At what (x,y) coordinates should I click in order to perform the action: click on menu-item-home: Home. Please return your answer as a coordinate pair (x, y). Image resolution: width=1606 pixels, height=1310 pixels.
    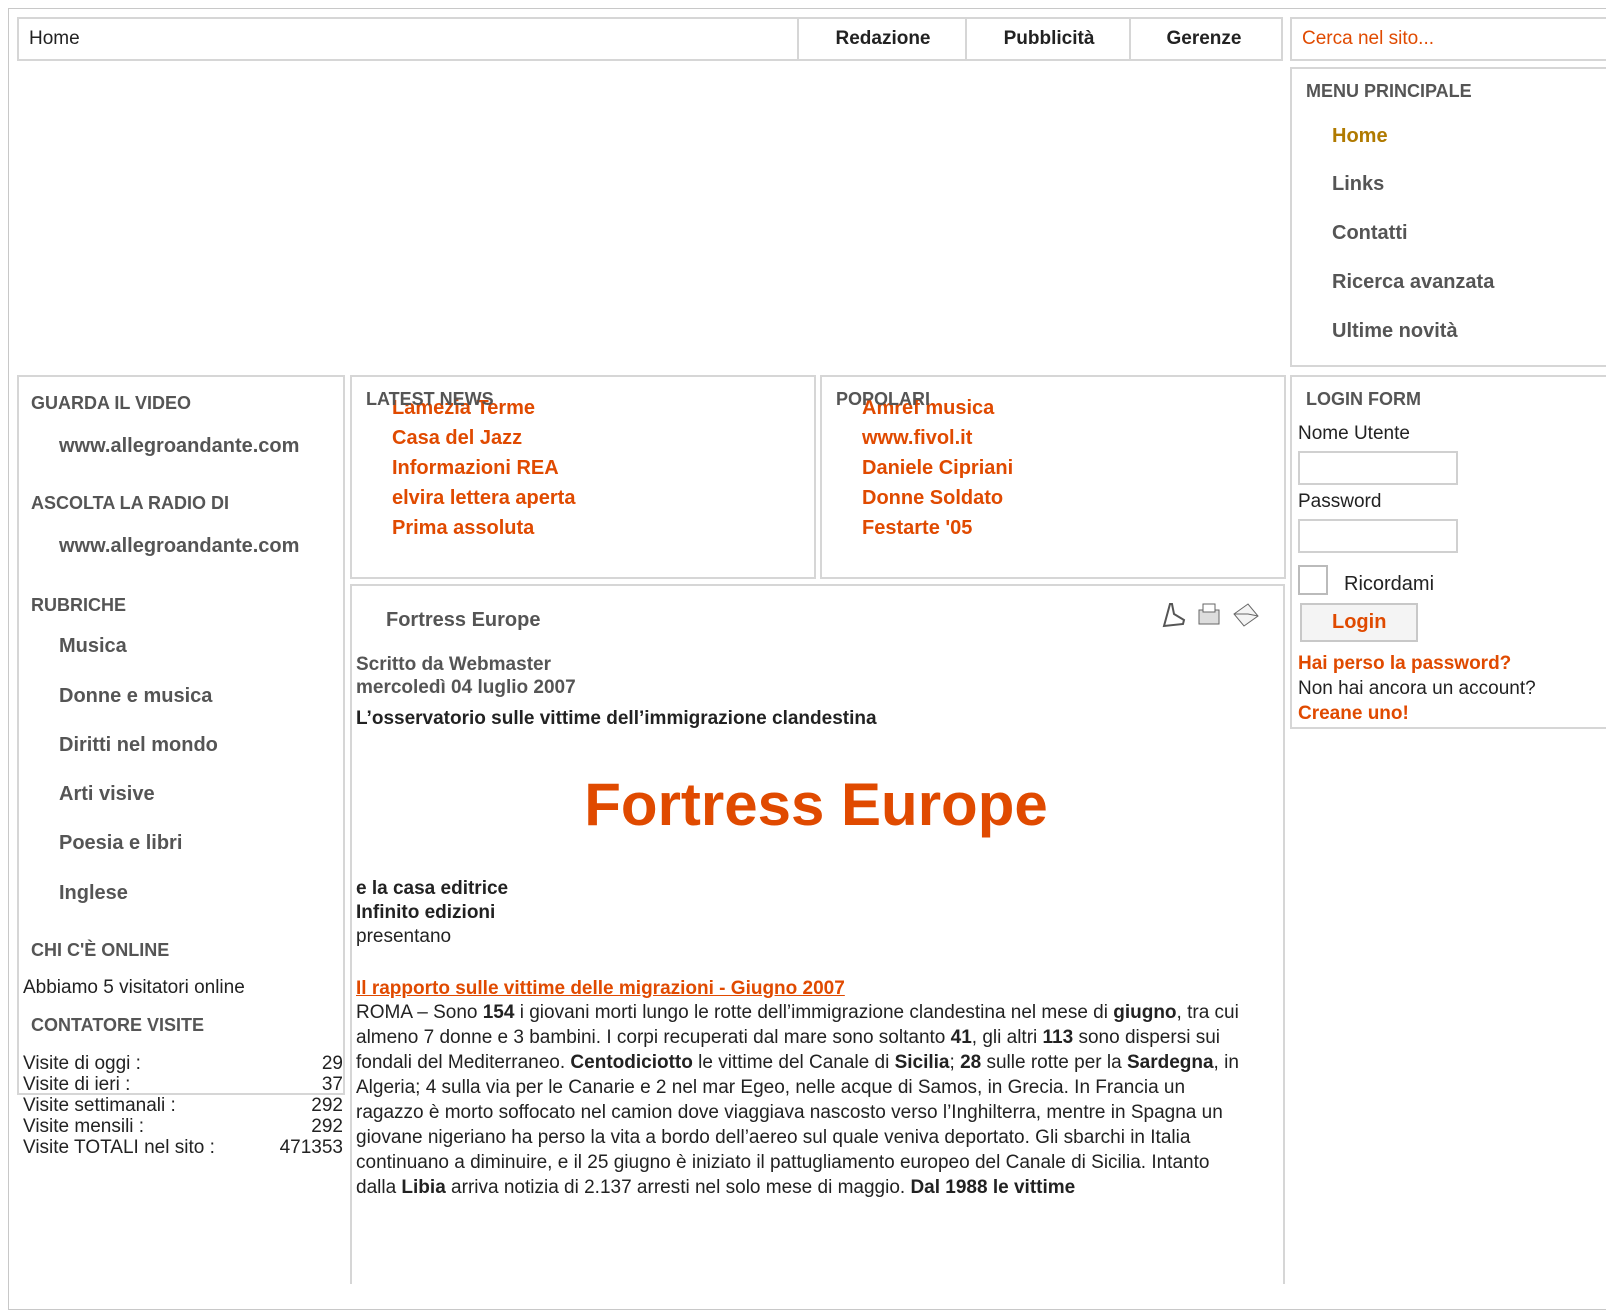
    Looking at the image, I should click on (1360, 136).